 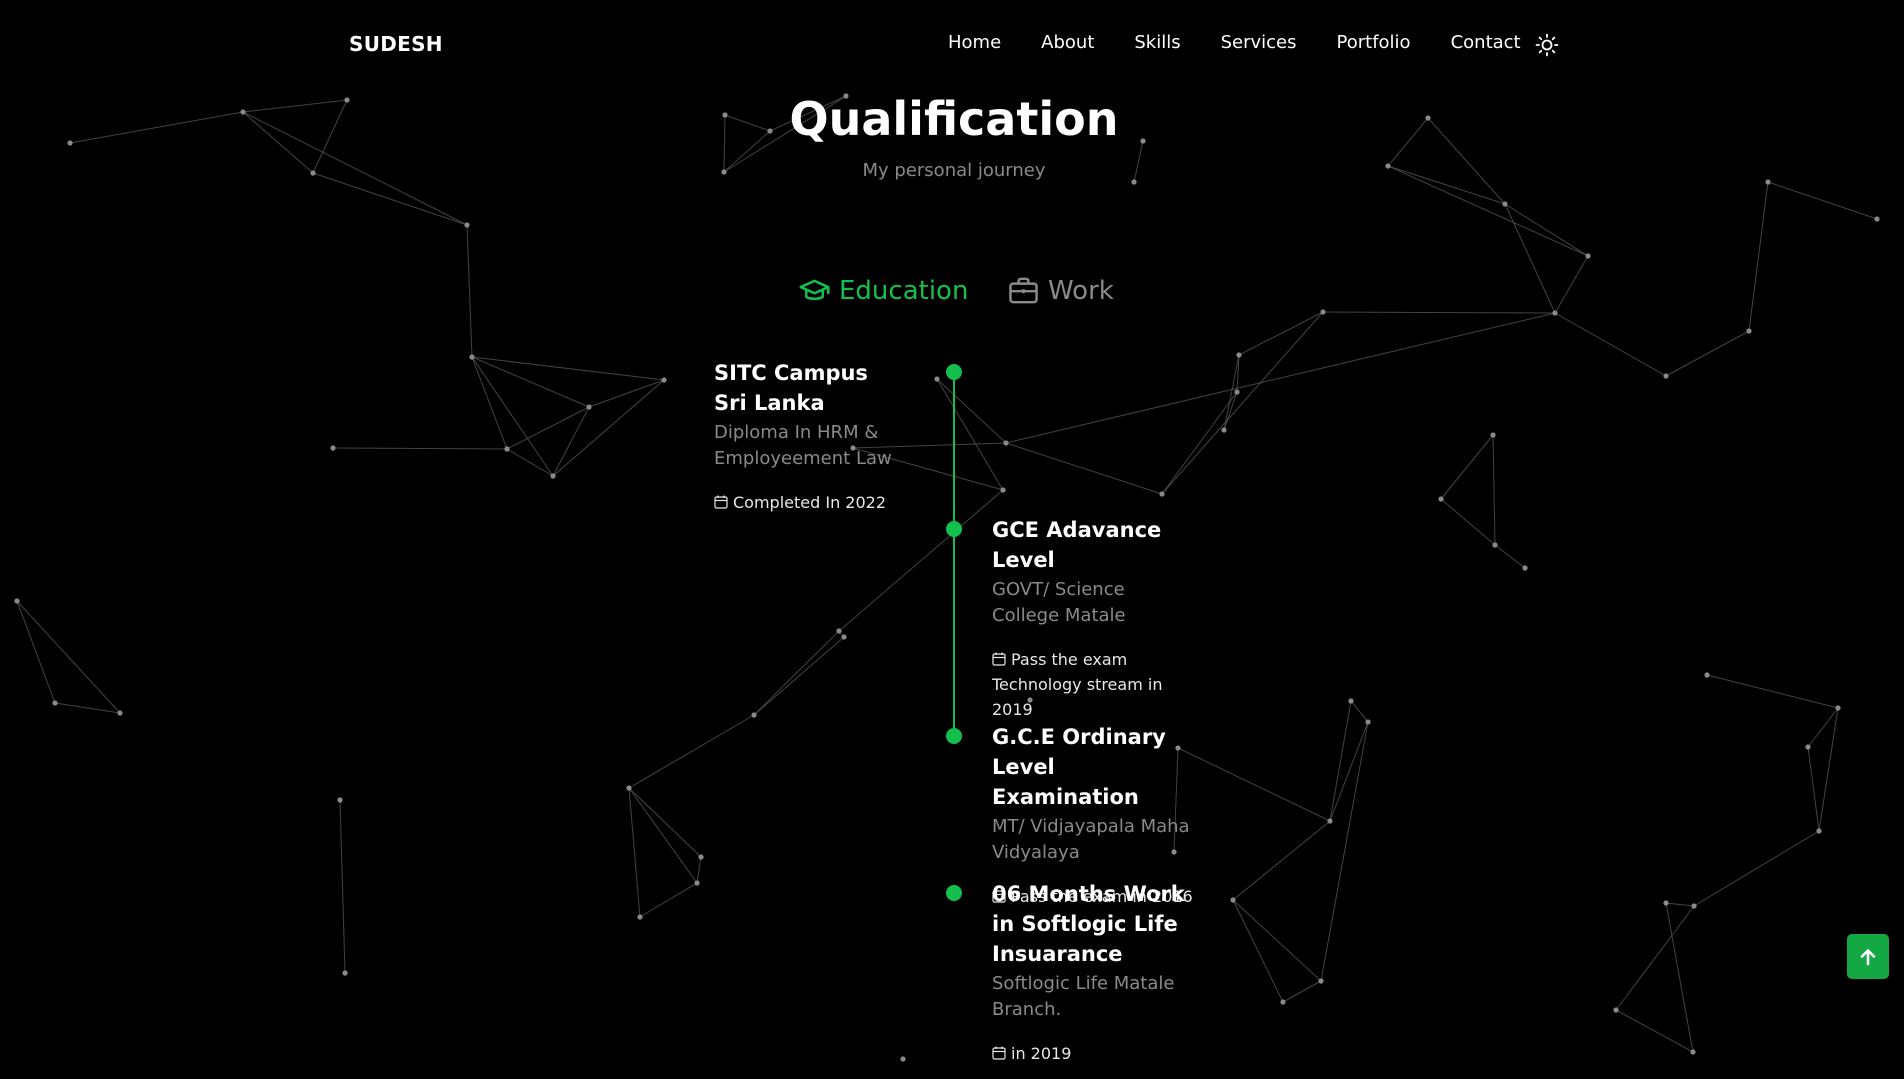 What do you see at coordinates (806, 502) in the screenshot?
I see `timeline-item-date: Completed In 2022` at bounding box center [806, 502].